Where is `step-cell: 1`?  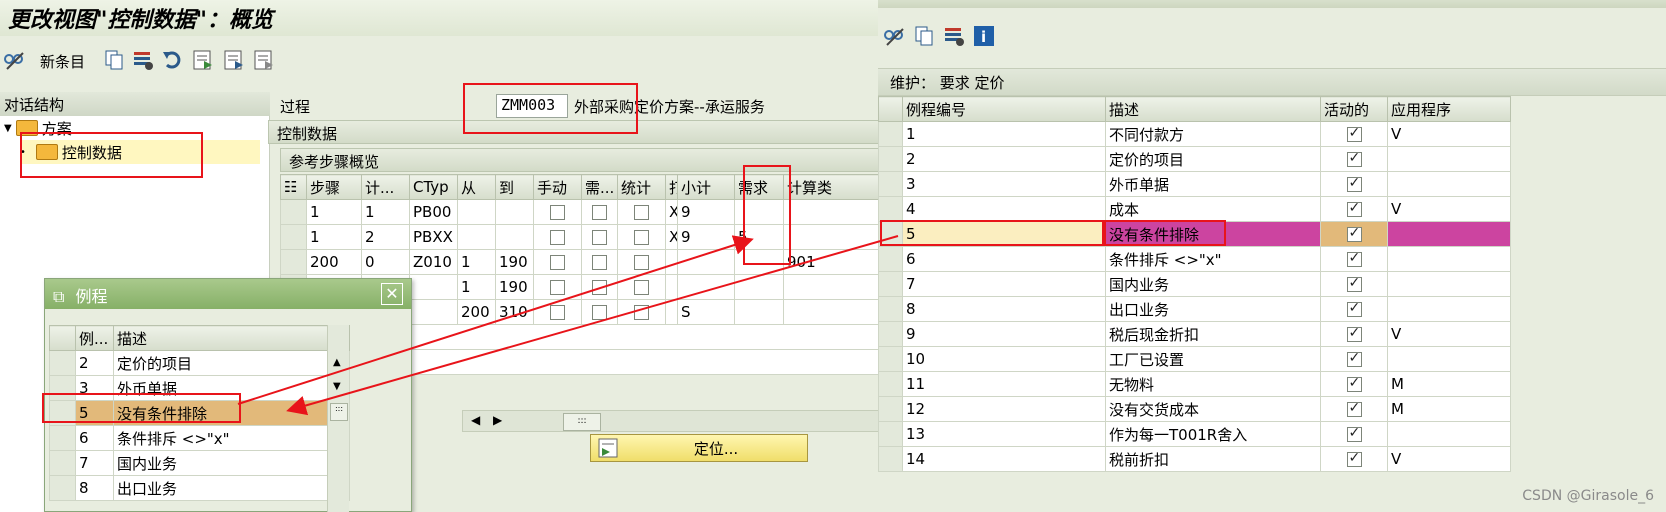
step-cell: 1 is located at coordinates (334, 212).